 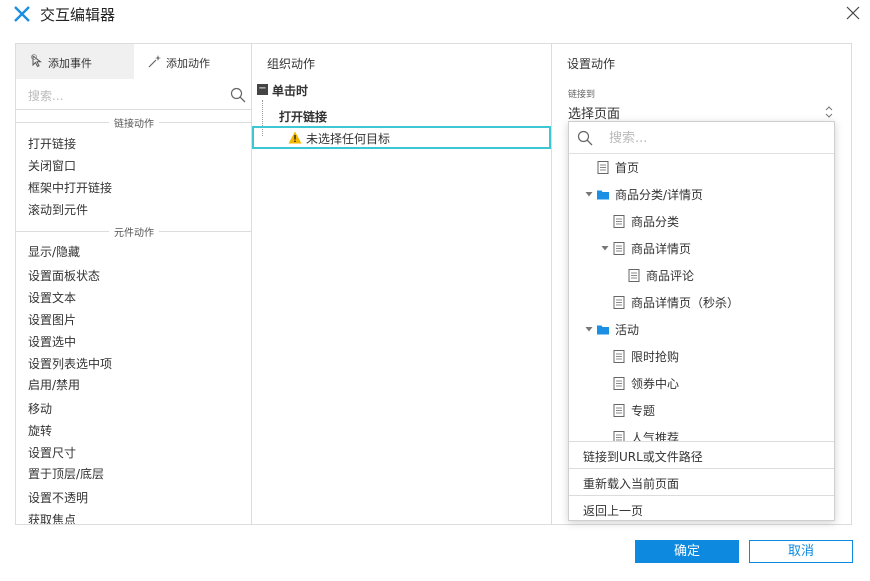 I want to click on action-item-show-hide: 显示/隐藏, so click(x=54, y=251).